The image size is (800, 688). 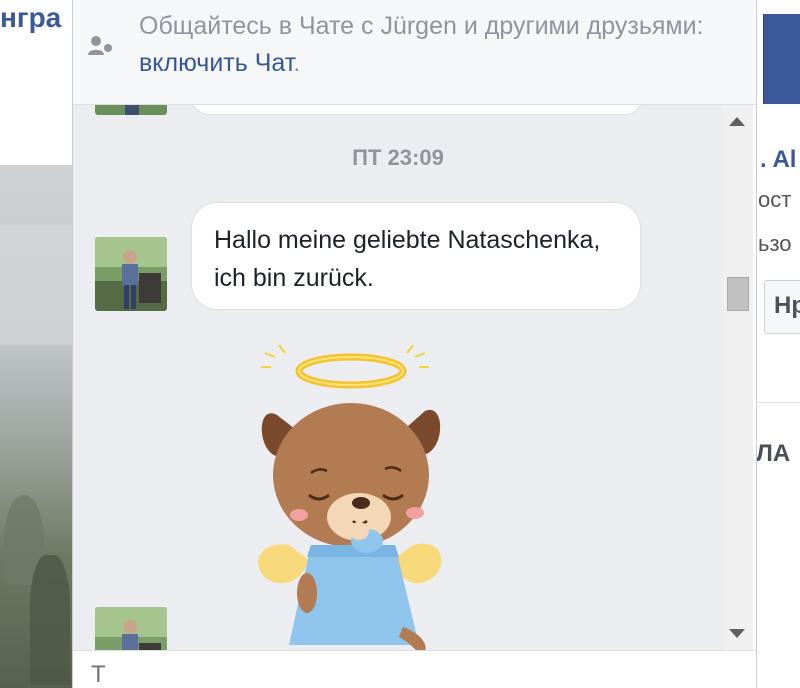 I want to click on background-cover-photo, so click(x=36, y=426).